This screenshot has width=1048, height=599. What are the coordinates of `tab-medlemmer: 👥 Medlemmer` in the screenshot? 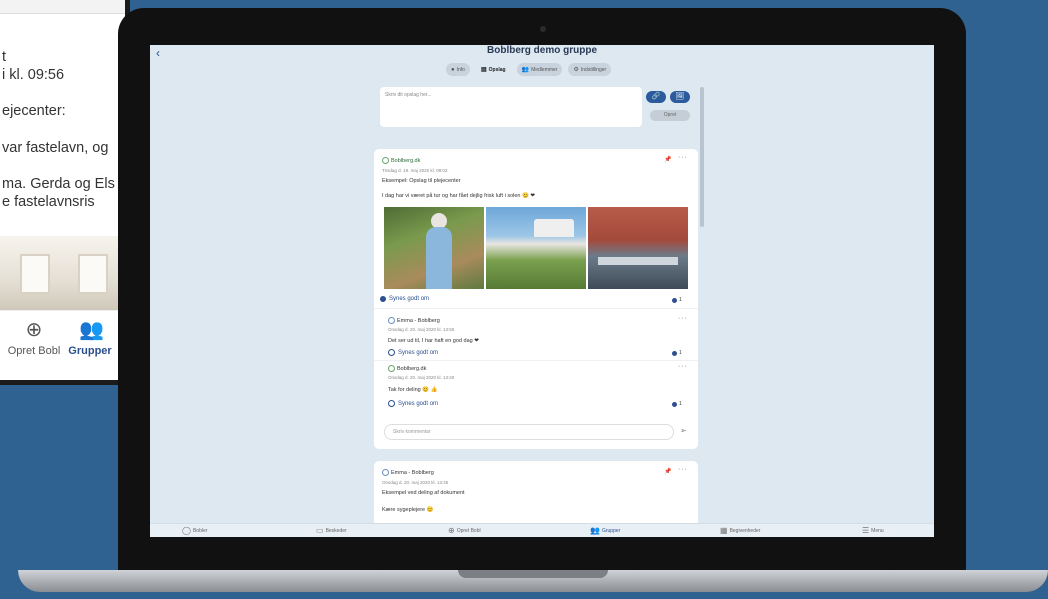 It's located at (539, 69).